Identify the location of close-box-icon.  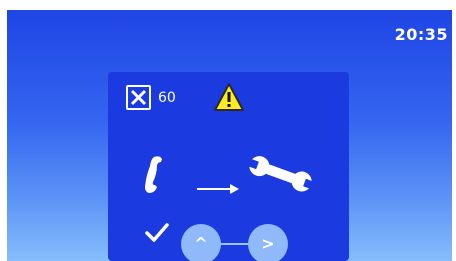
(138, 97).